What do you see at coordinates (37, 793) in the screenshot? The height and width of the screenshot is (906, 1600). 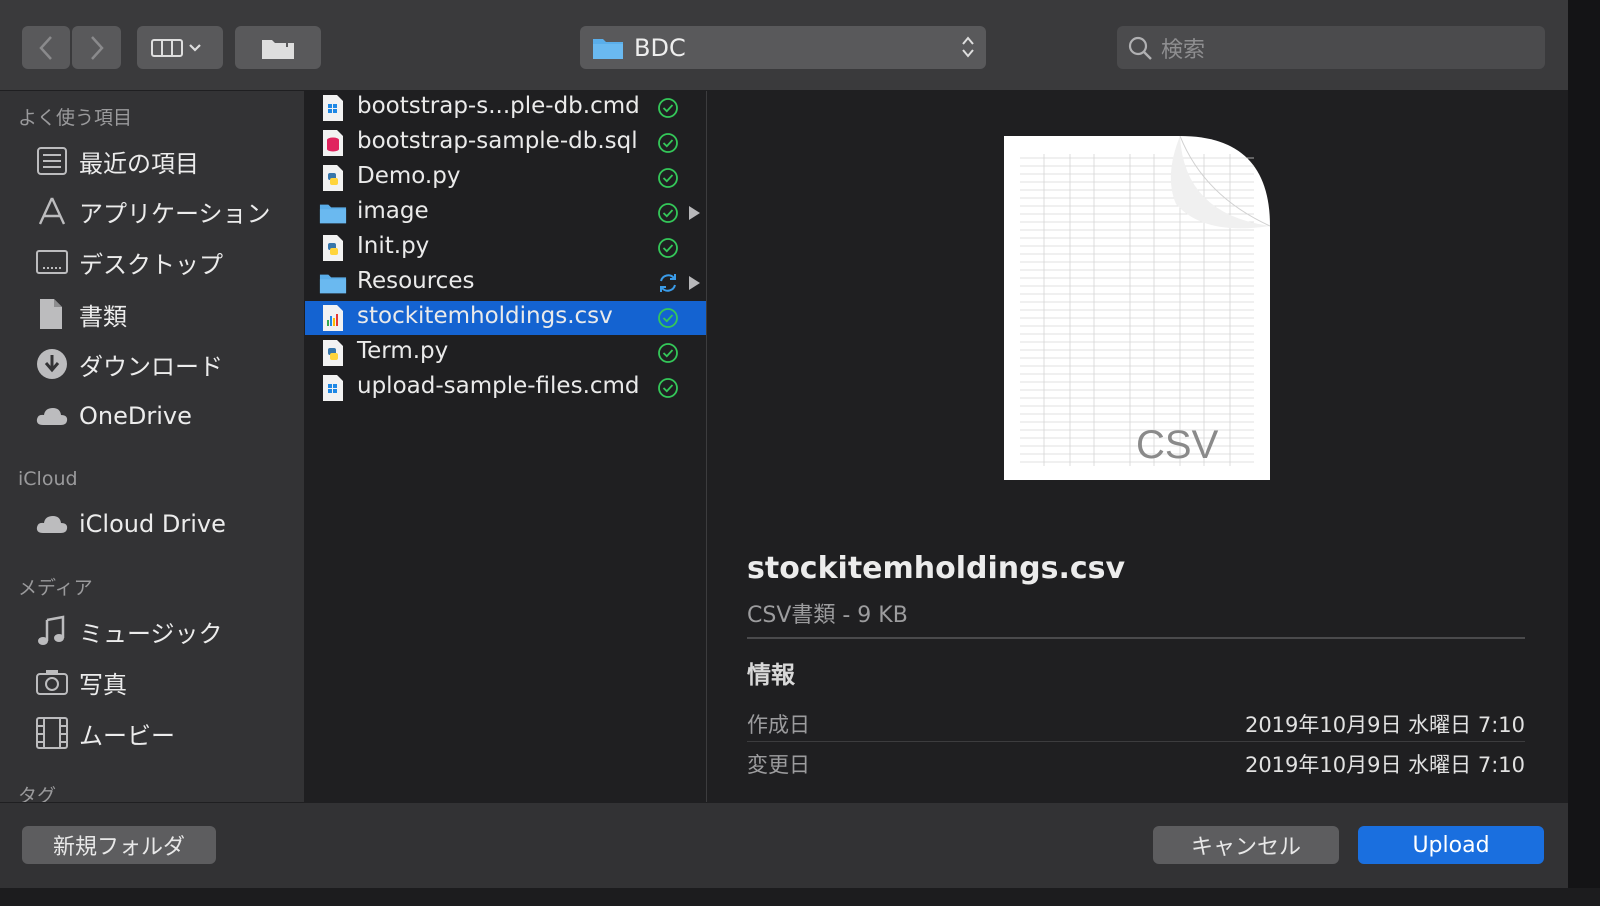 I see `sidebar-section-tags: タグ` at bounding box center [37, 793].